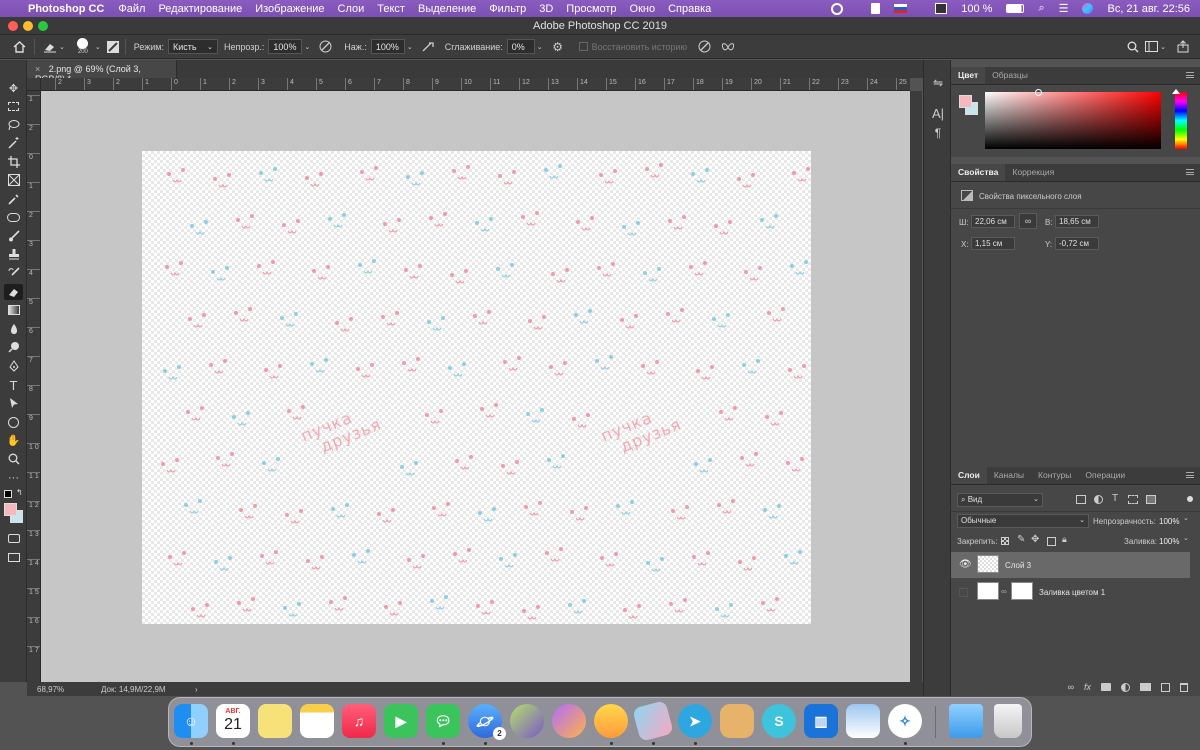 The width and height of the screenshot is (1200, 750). Describe the element at coordinates (1179, 119) in the screenshot. I see `hue-slider` at that location.